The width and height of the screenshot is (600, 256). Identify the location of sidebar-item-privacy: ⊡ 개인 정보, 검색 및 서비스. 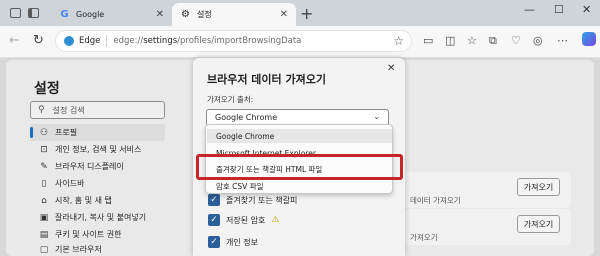
(97, 149).